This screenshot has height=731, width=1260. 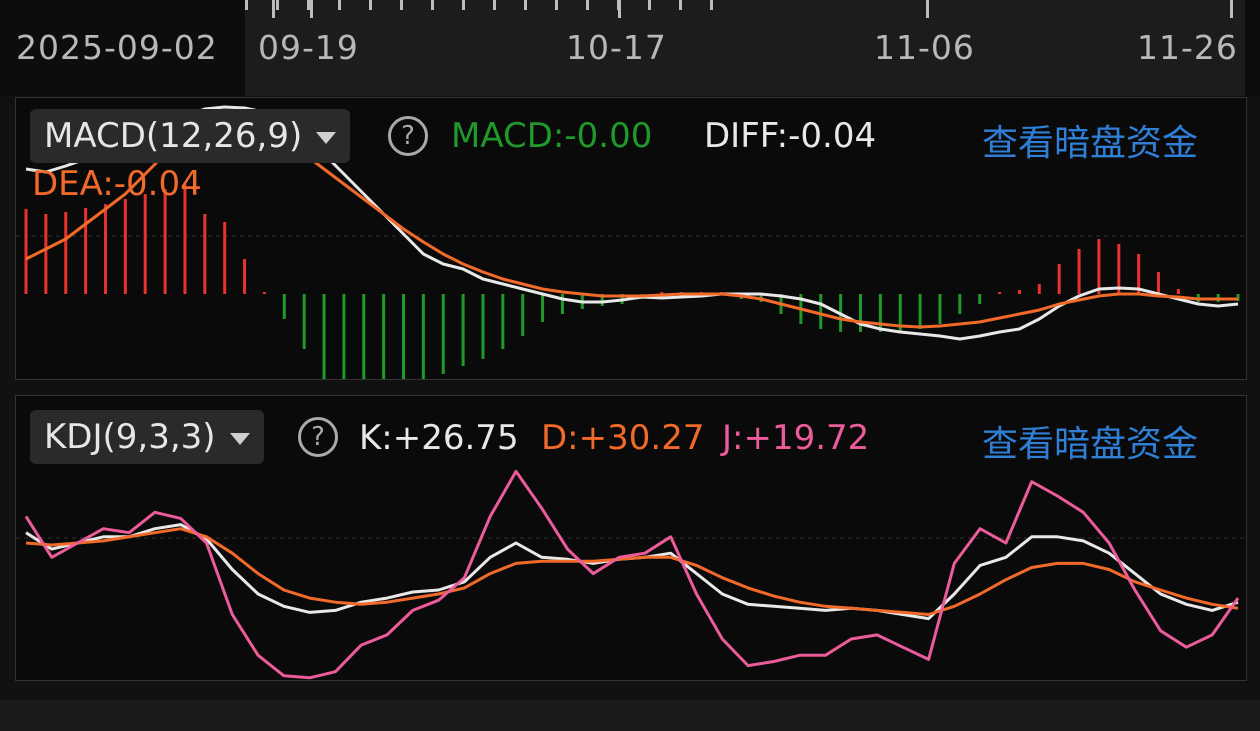 I want to click on macd-indicator-selector: MACD(12,26,9), so click(x=190, y=136).